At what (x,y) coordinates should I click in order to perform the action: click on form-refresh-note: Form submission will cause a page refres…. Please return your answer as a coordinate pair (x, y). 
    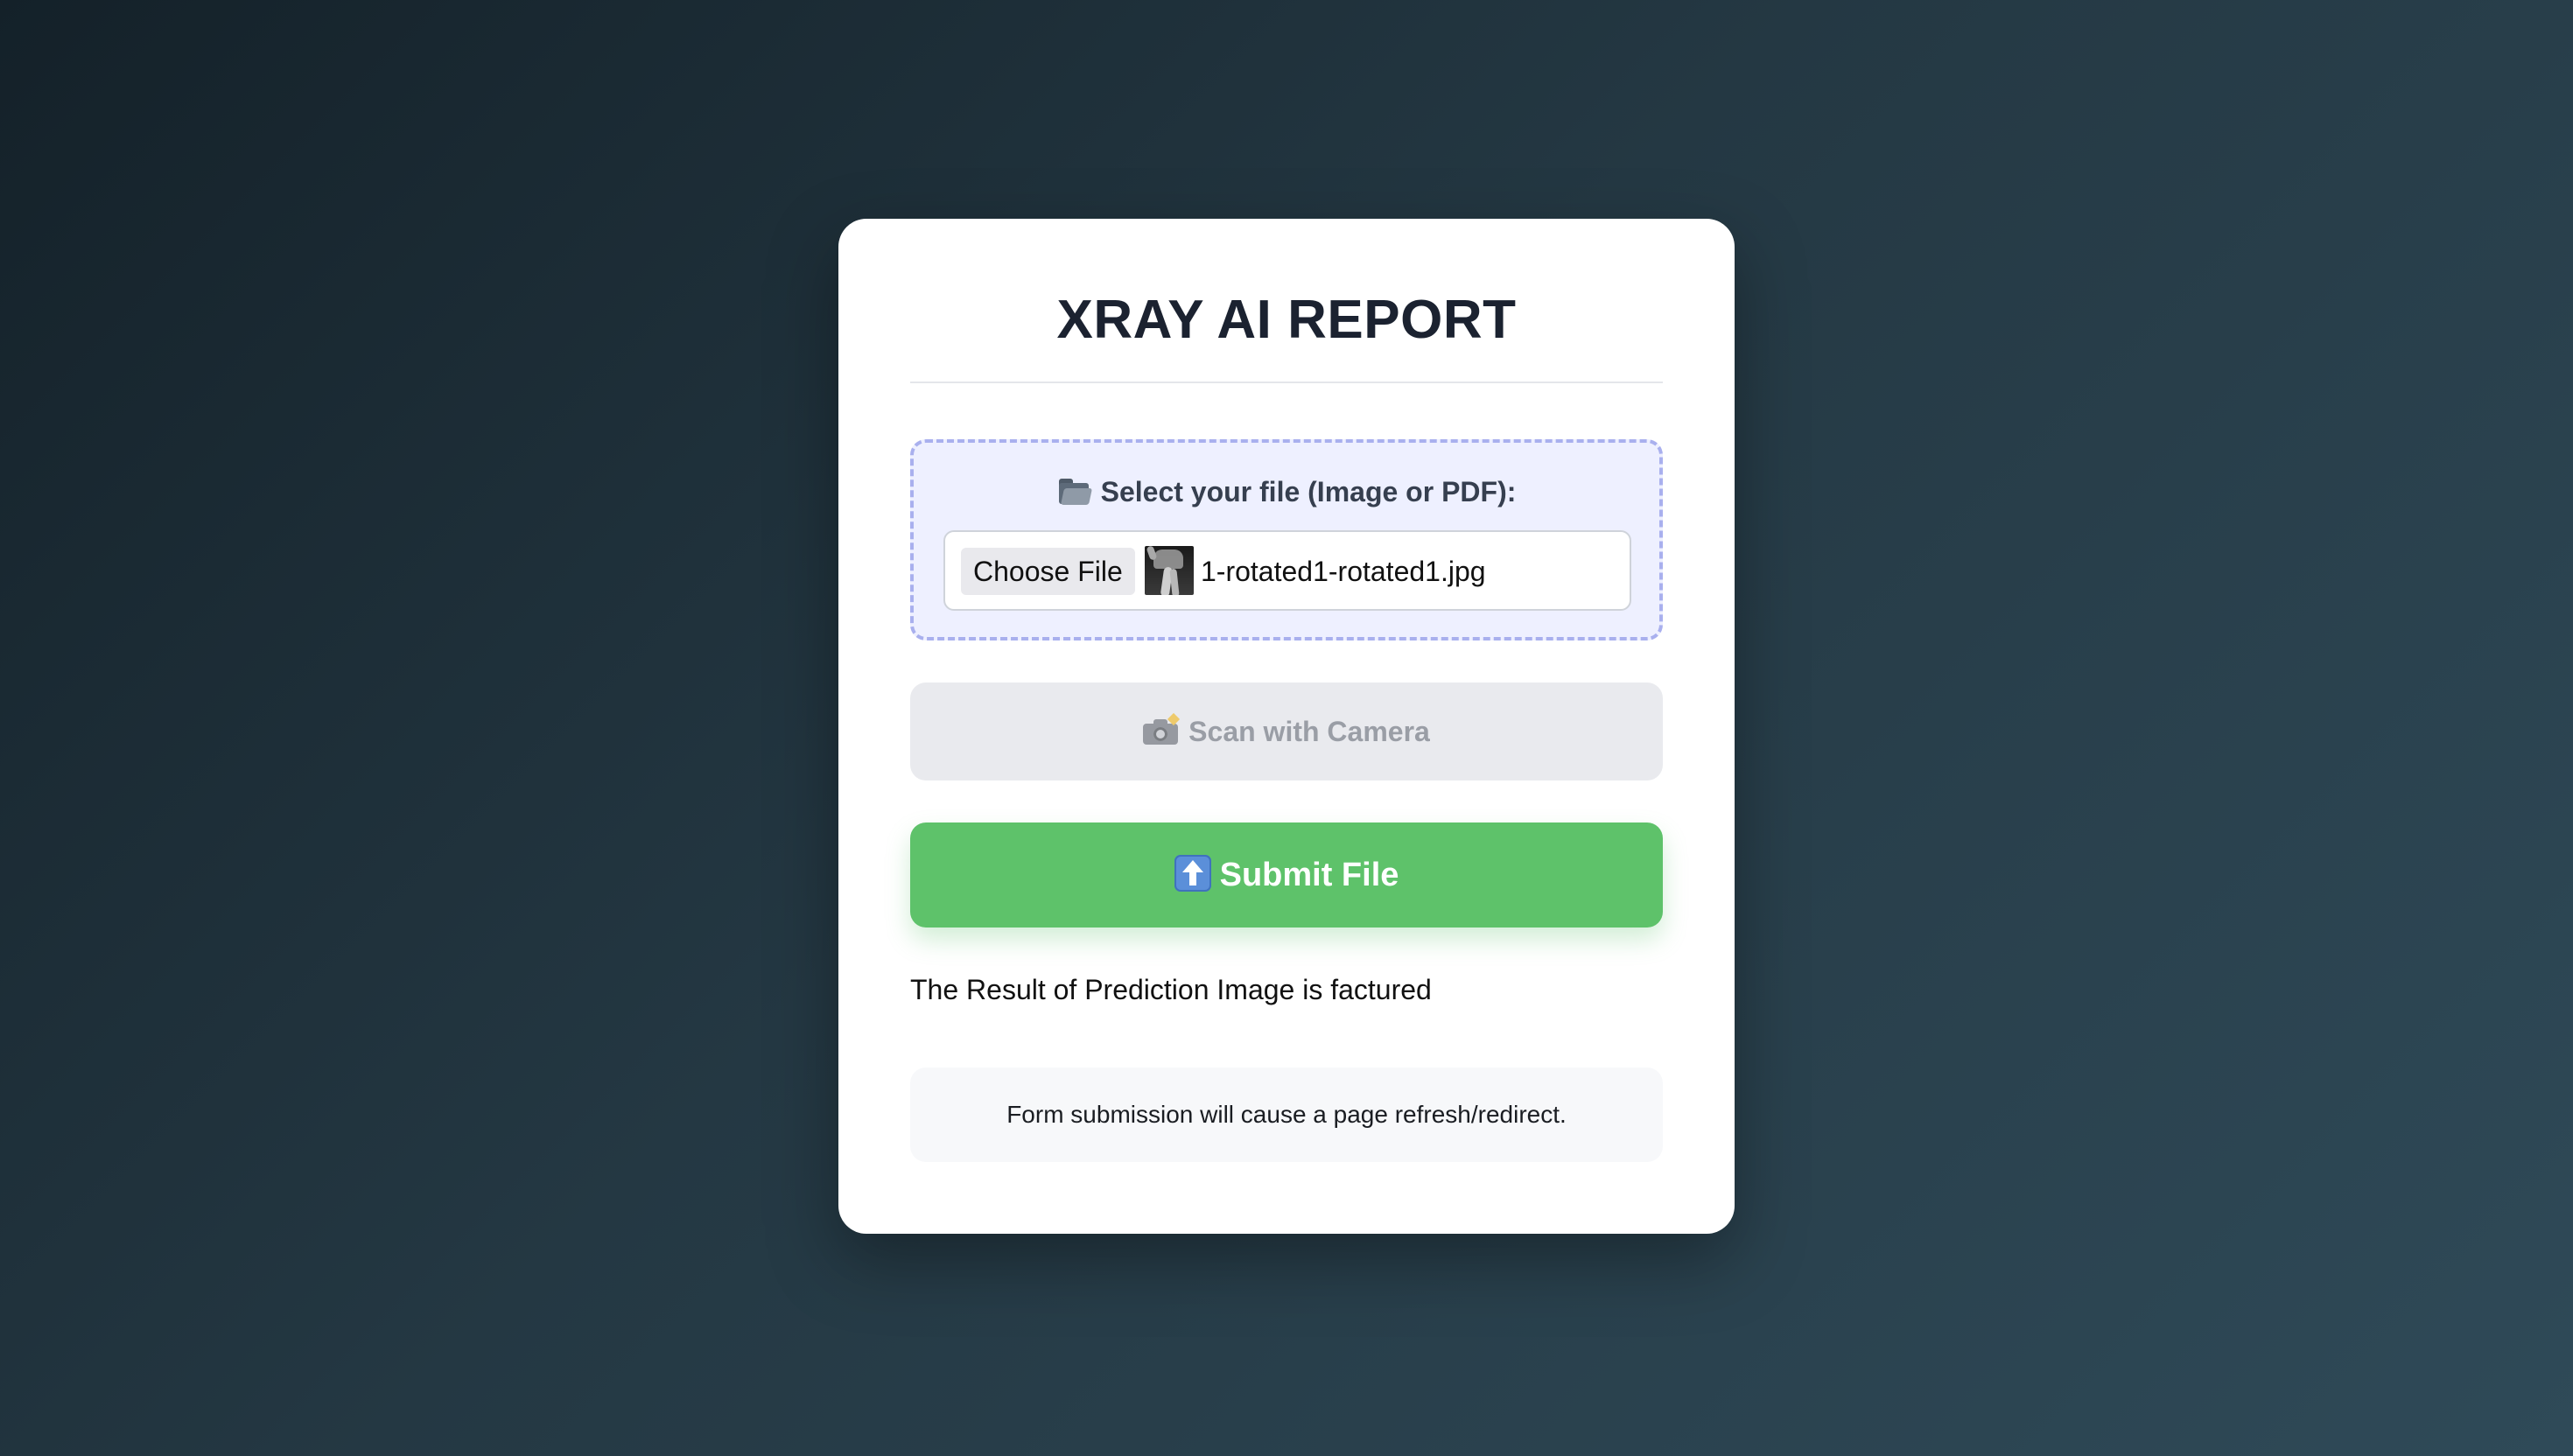
    Looking at the image, I should click on (1286, 1115).